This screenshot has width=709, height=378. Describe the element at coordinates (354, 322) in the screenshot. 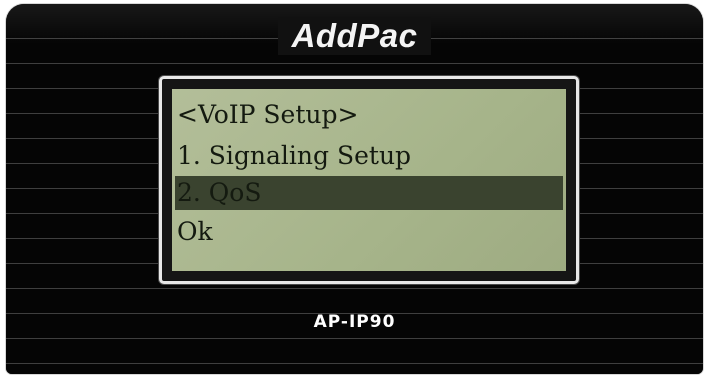

I see `model-label: AP-IP90` at that location.